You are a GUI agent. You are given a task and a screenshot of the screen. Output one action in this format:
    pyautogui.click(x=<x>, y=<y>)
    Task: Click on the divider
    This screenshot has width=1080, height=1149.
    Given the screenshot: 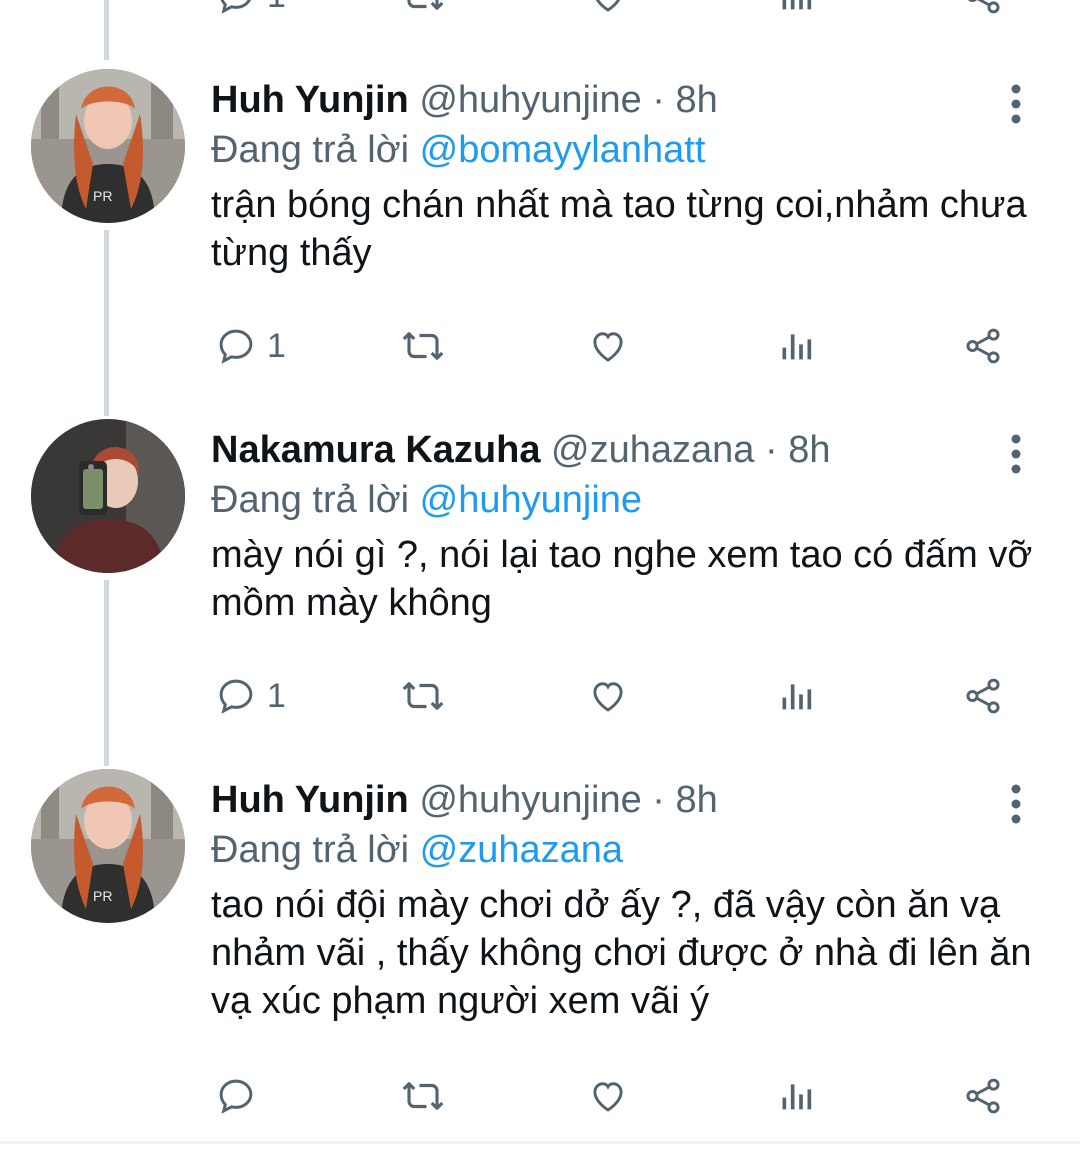 What is the action you would take?
    pyautogui.click(x=540, y=1142)
    